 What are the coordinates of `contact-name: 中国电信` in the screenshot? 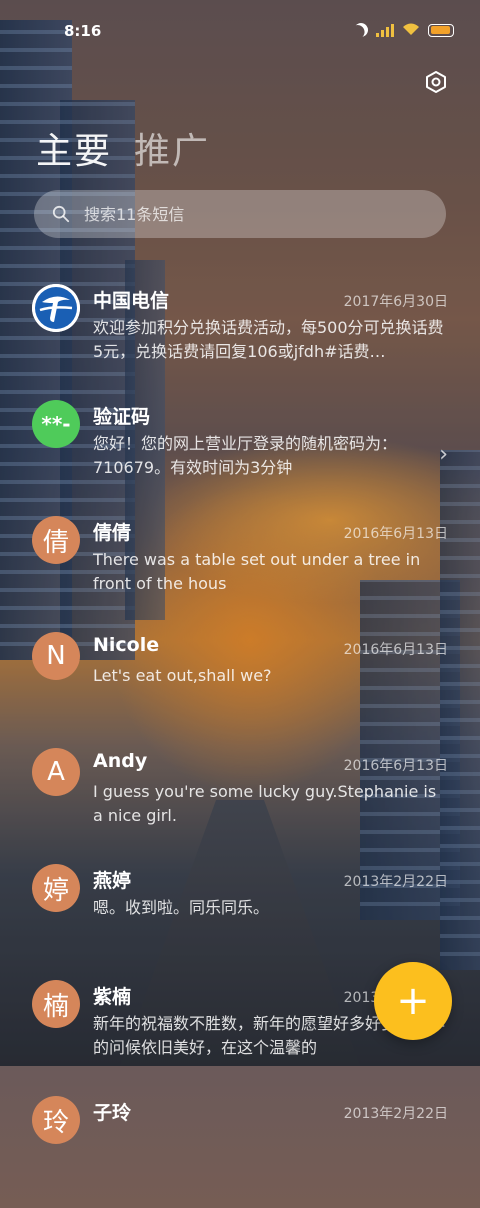 It's located at (131, 301).